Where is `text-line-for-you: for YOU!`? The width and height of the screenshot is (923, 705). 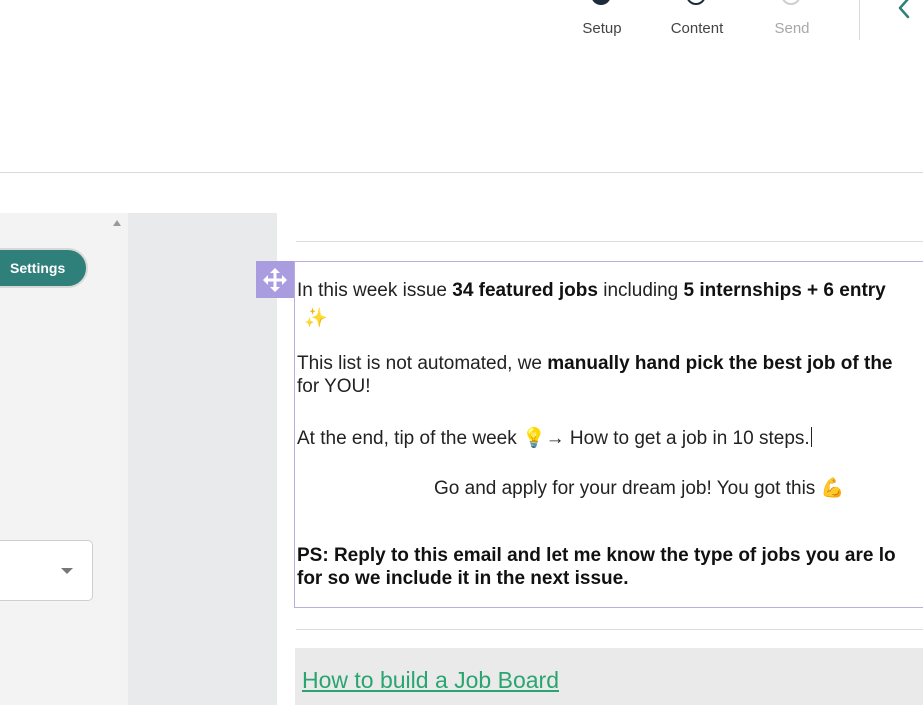 text-line-for-you: for YOU! is located at coordinates (334, 386).